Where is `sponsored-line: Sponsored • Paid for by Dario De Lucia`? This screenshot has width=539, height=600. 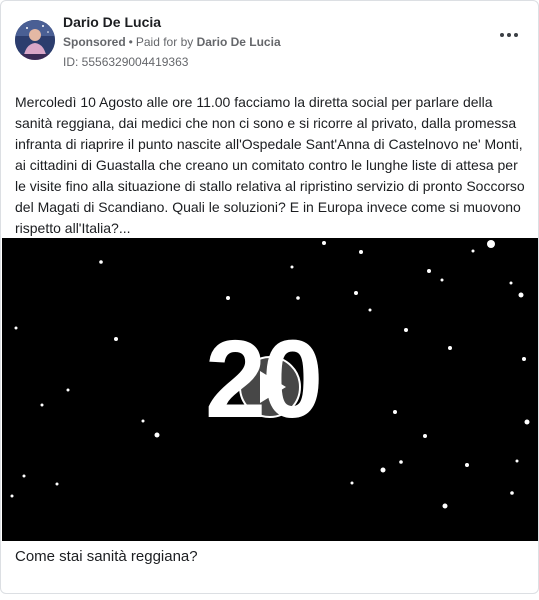 sponsored-line: Sponsored • Paid for by Dario De Lucia is located at coordinates (172, 42).